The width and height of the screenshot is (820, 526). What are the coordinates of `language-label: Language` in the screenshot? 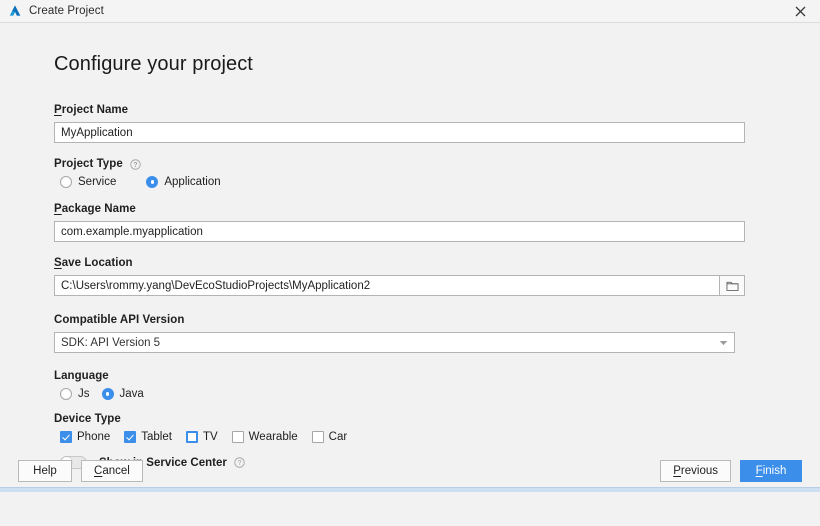 It's located at (410, 376).